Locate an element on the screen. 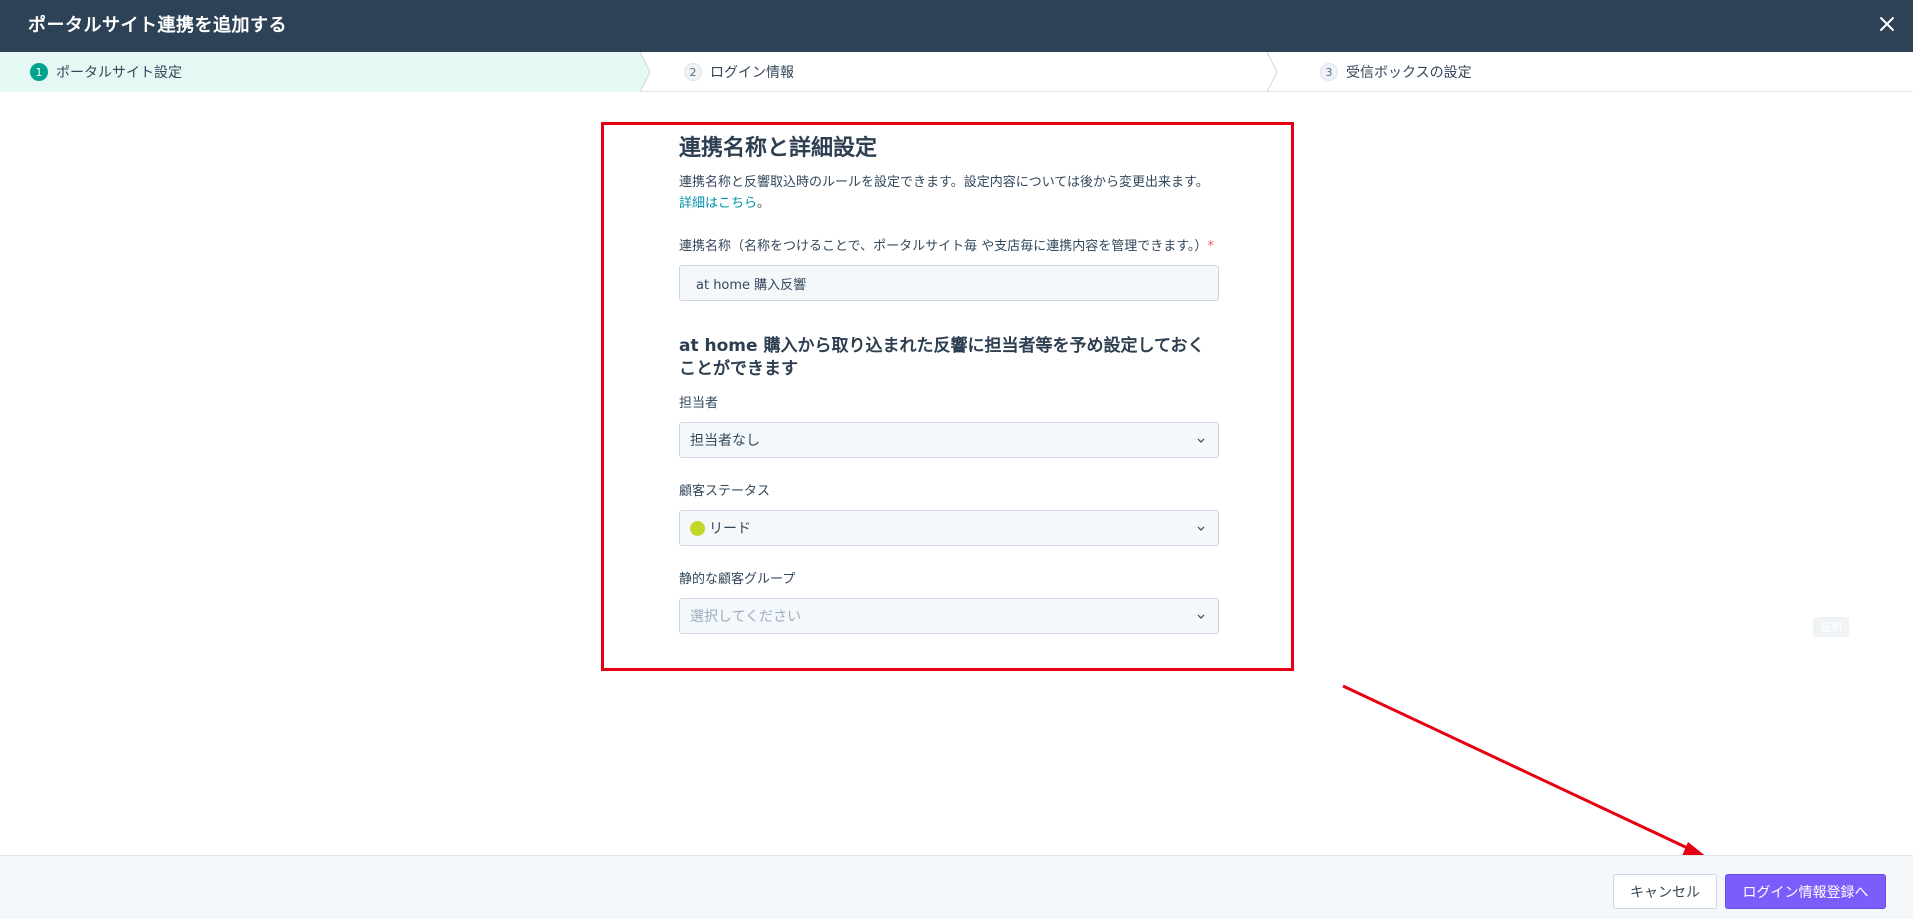 This screenshot has width=1913, height=919. modal-header: ポータルサイト連携を追加する is located at coordinates (956, 26).